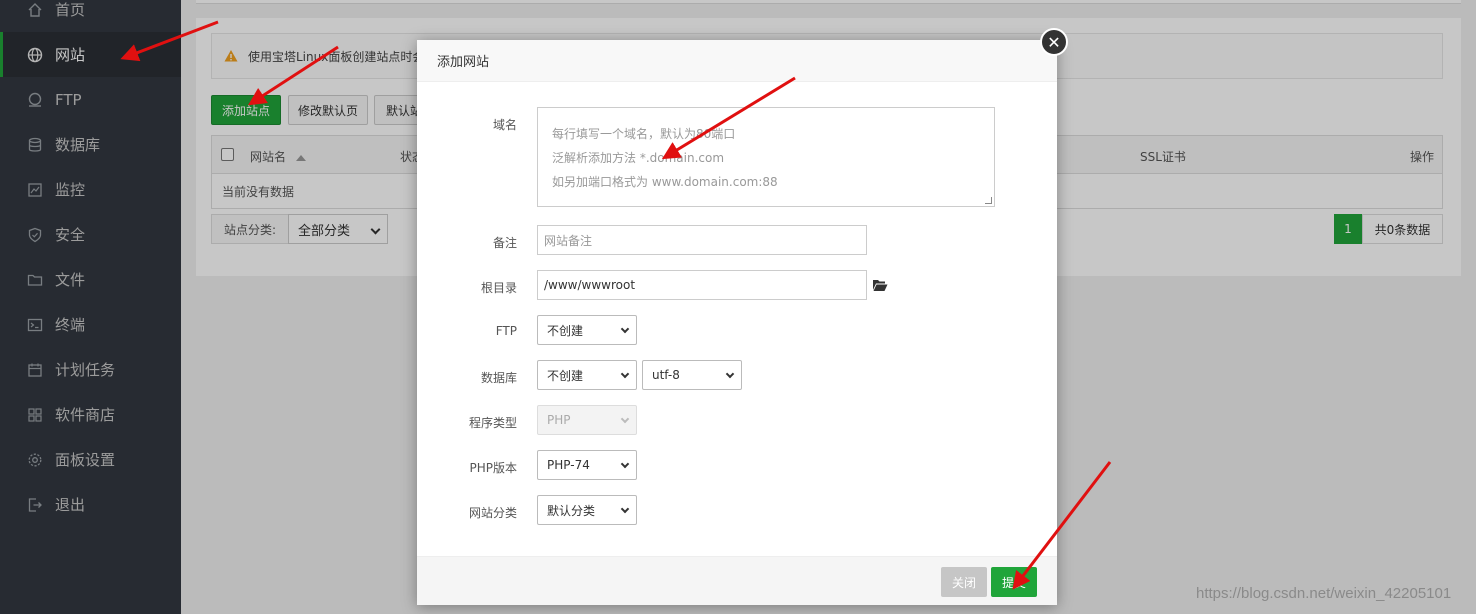  Describe the element at coordinates (737, 580) in the screenshot. I see `modal-footer: 关闭 提交` at that location.